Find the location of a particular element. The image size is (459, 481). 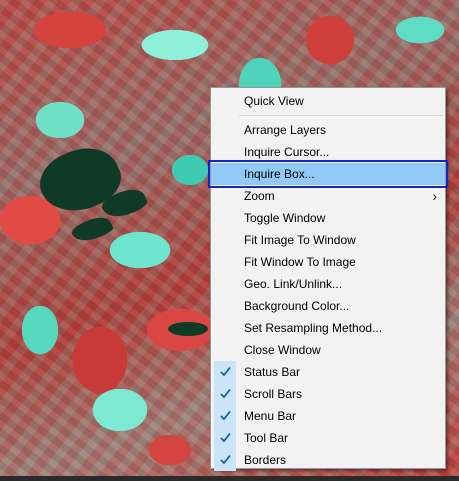

menu-item-toggle-window: Toggle Window is located at coordinates (328, 218).